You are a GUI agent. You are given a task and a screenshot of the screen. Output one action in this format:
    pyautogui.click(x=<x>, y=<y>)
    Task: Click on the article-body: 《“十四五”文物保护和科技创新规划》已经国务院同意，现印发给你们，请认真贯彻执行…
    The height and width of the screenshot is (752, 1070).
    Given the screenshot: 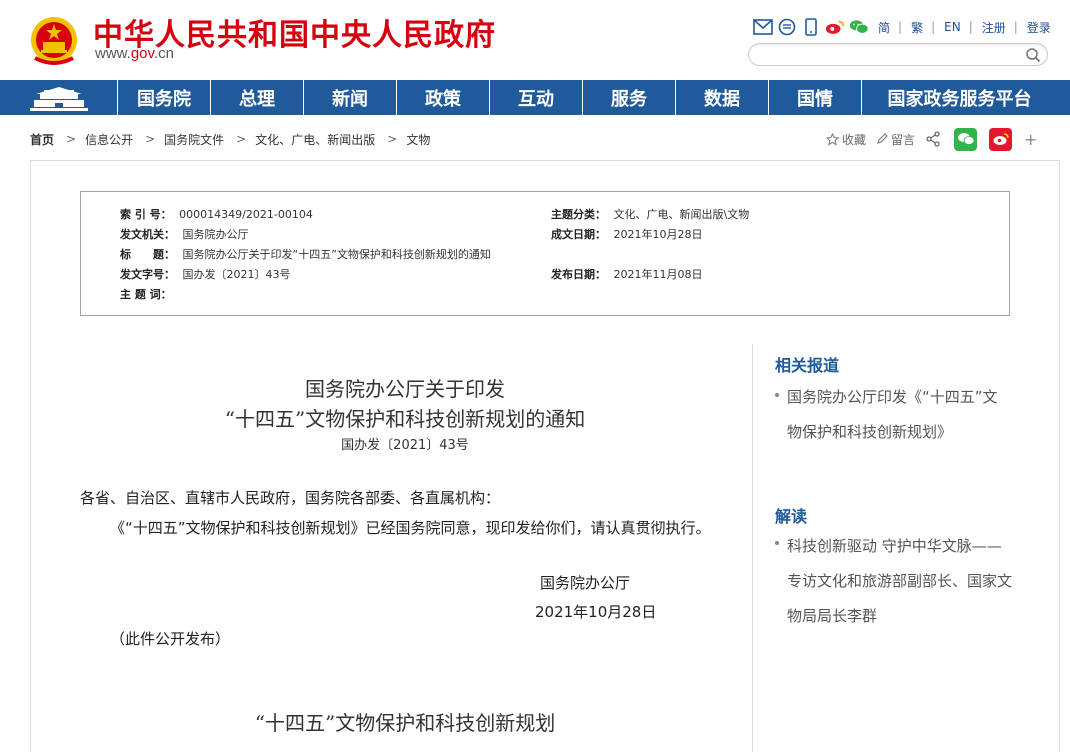 What is the action you would take?
    pyautogui.click(x=410, y=528)
    